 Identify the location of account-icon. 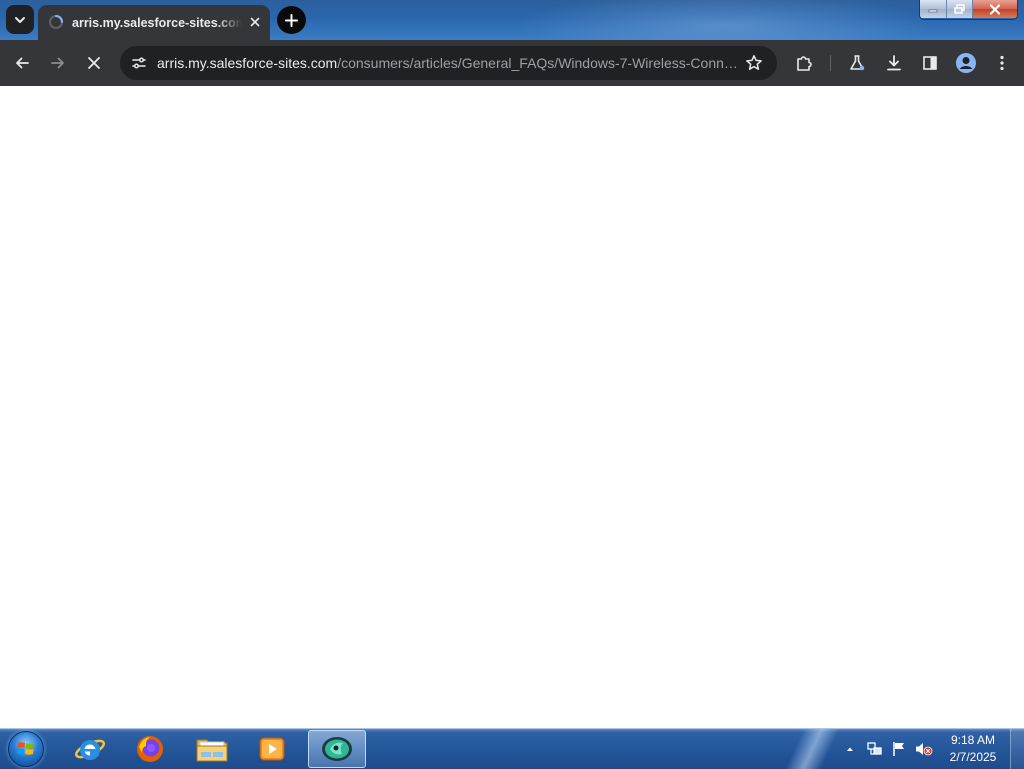
(966, 63).